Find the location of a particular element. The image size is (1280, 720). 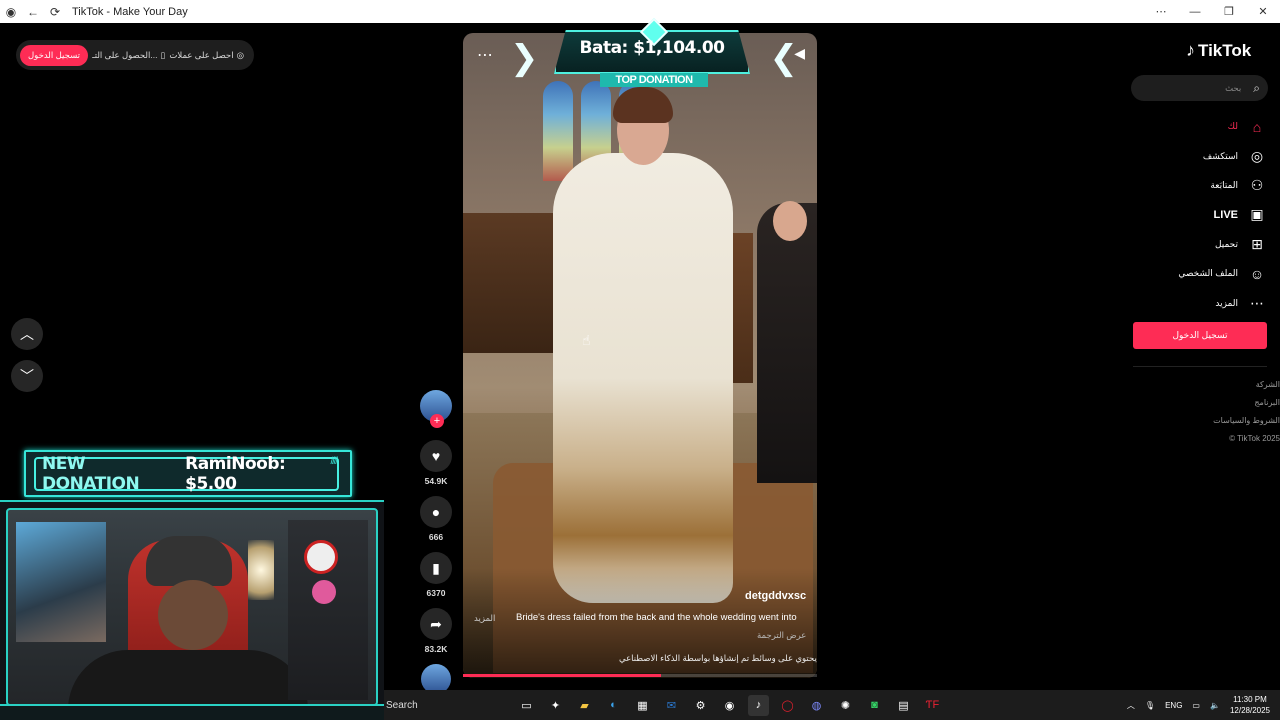

bride-hair is located at coordinates (643, 105).